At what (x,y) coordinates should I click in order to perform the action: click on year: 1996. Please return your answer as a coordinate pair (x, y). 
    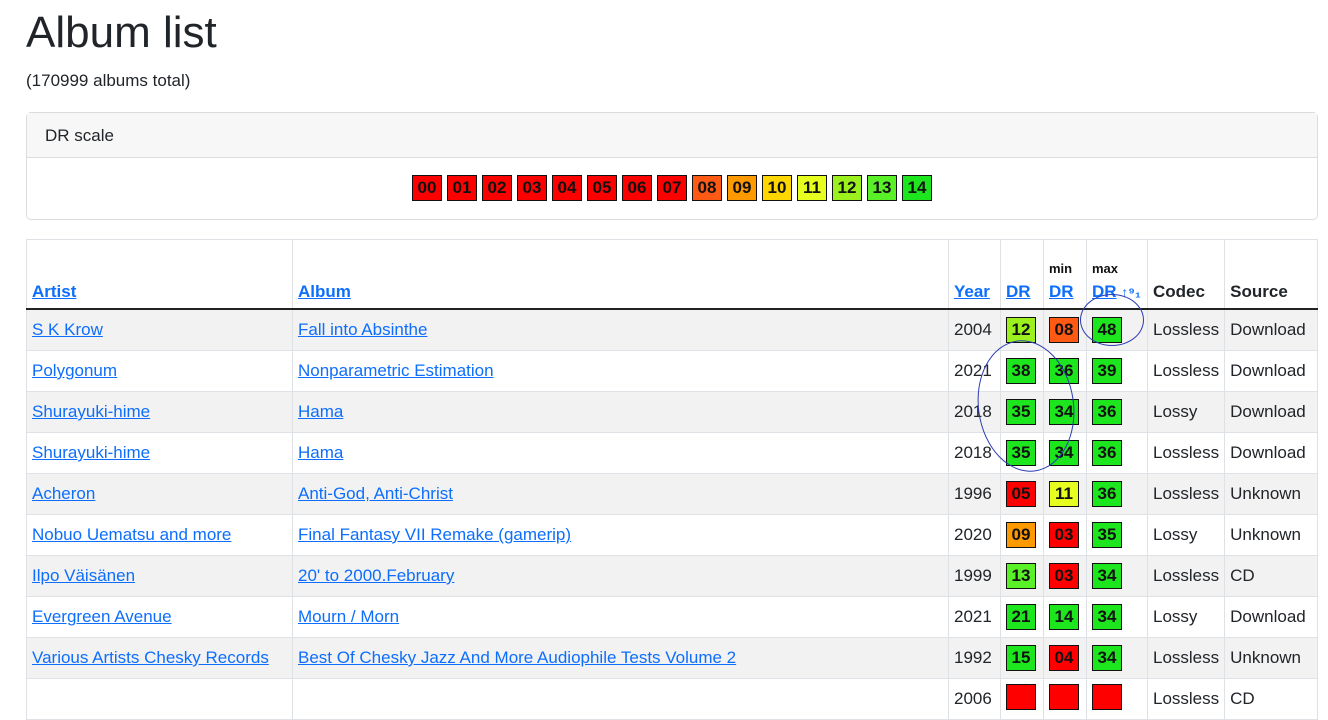
    Looking at the image, I should click on (974, 494).